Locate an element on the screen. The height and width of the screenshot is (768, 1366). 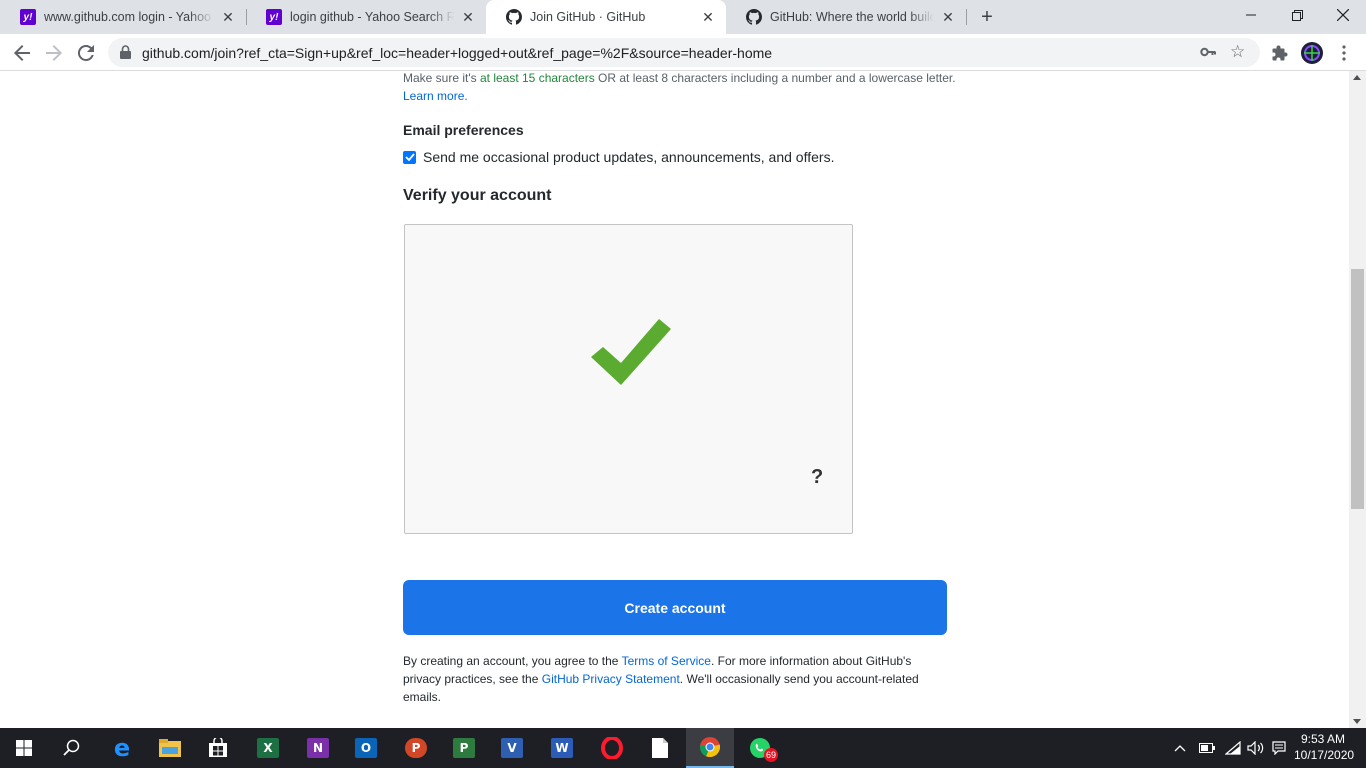
whatsapp-icon: 69 is located at coordinates (760, 748).